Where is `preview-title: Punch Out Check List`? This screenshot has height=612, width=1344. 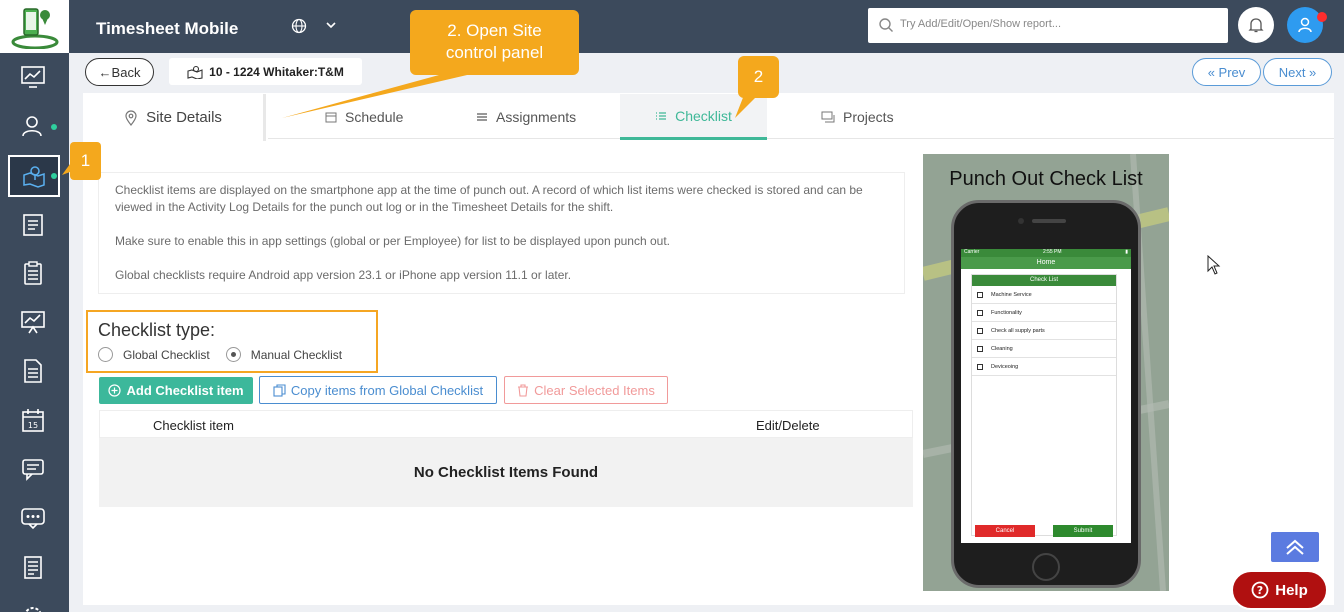
preview-title: Punch Out Check List is located at coordinates (1046, 179).